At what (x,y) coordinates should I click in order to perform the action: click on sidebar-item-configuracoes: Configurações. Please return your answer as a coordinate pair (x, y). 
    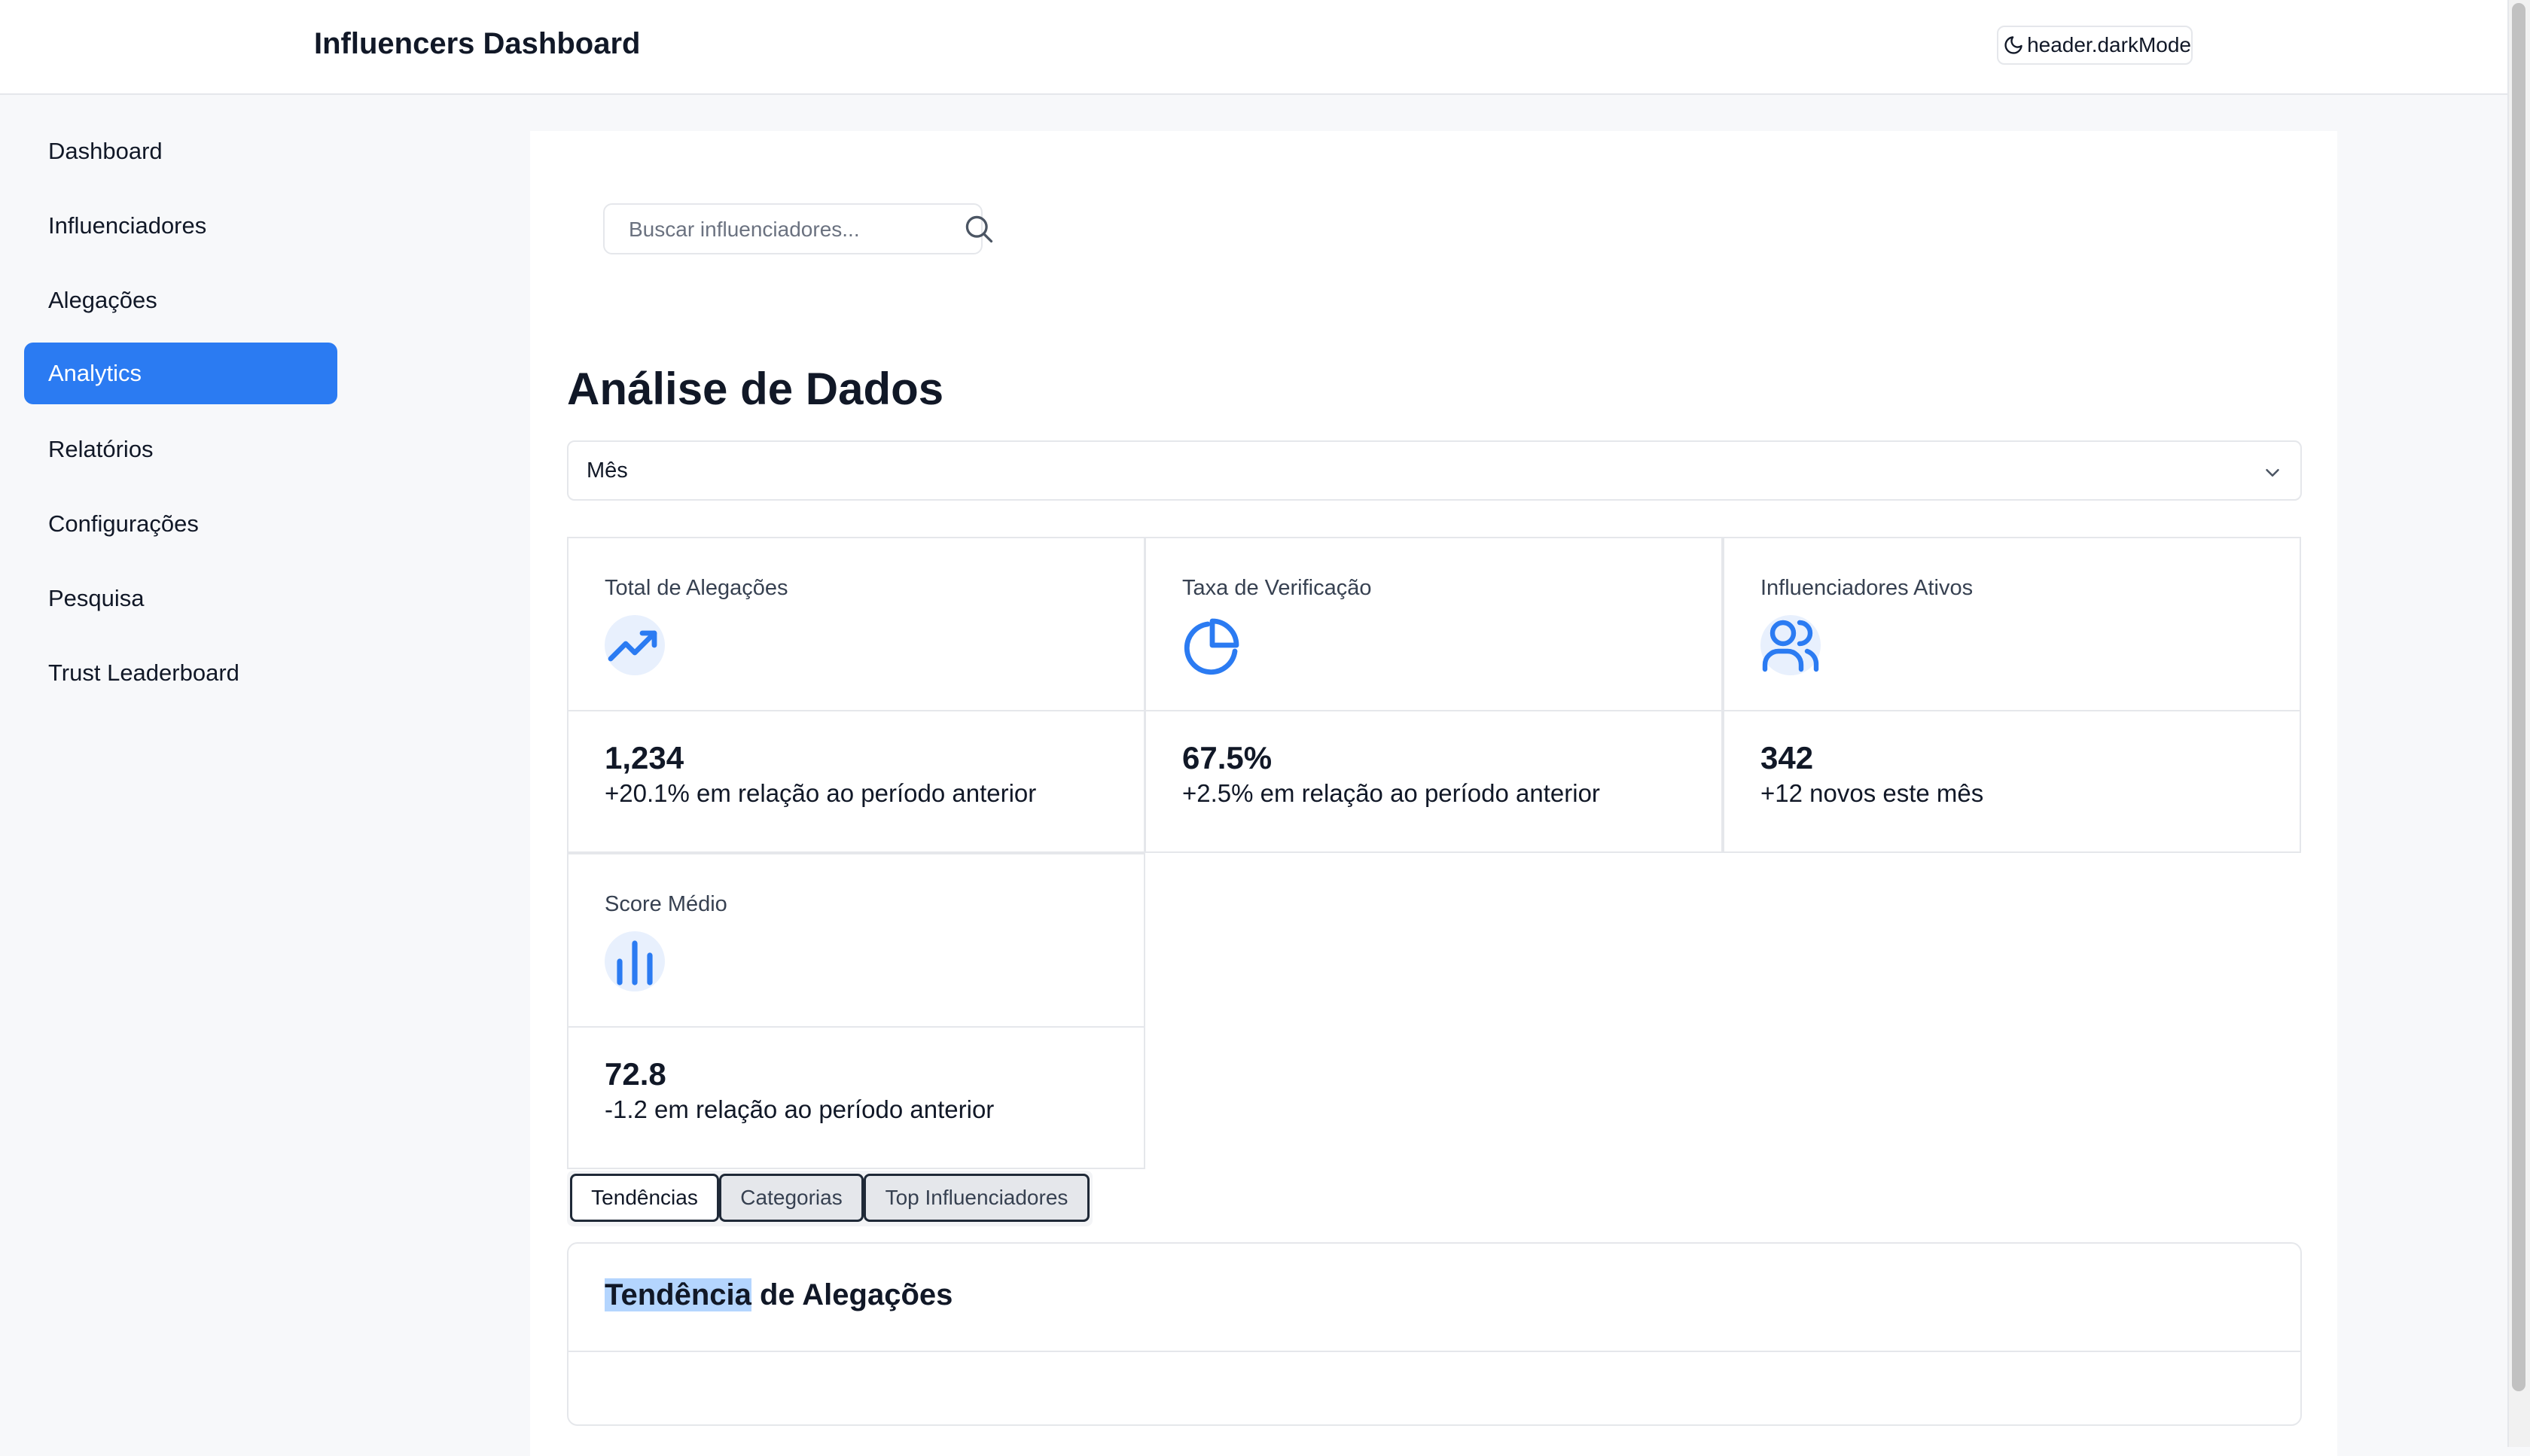
    Looking at the image, I should click on (181, 524).